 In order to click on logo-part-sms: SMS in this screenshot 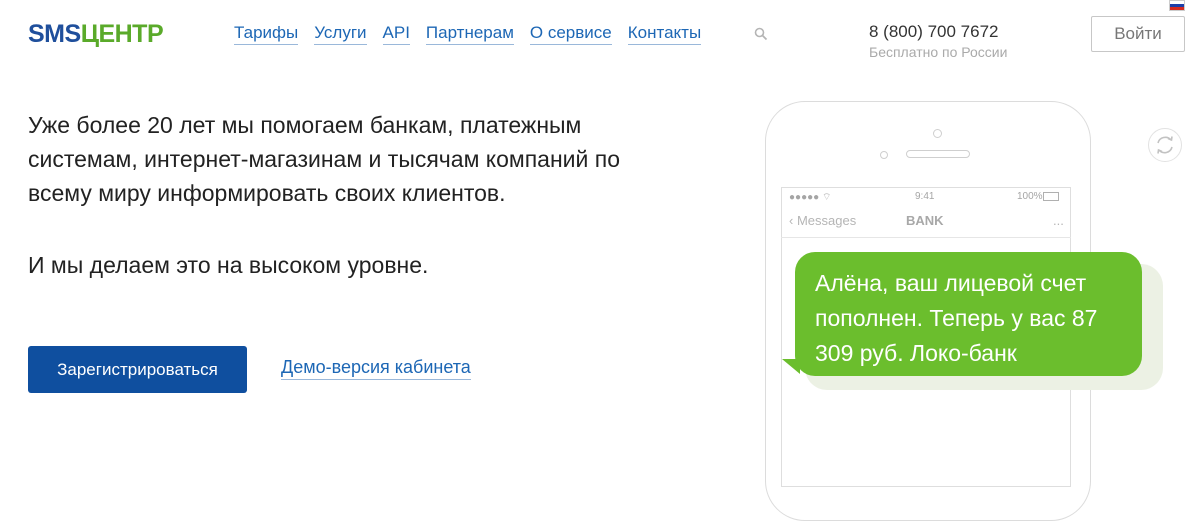, I will do `click(54, 34)`.